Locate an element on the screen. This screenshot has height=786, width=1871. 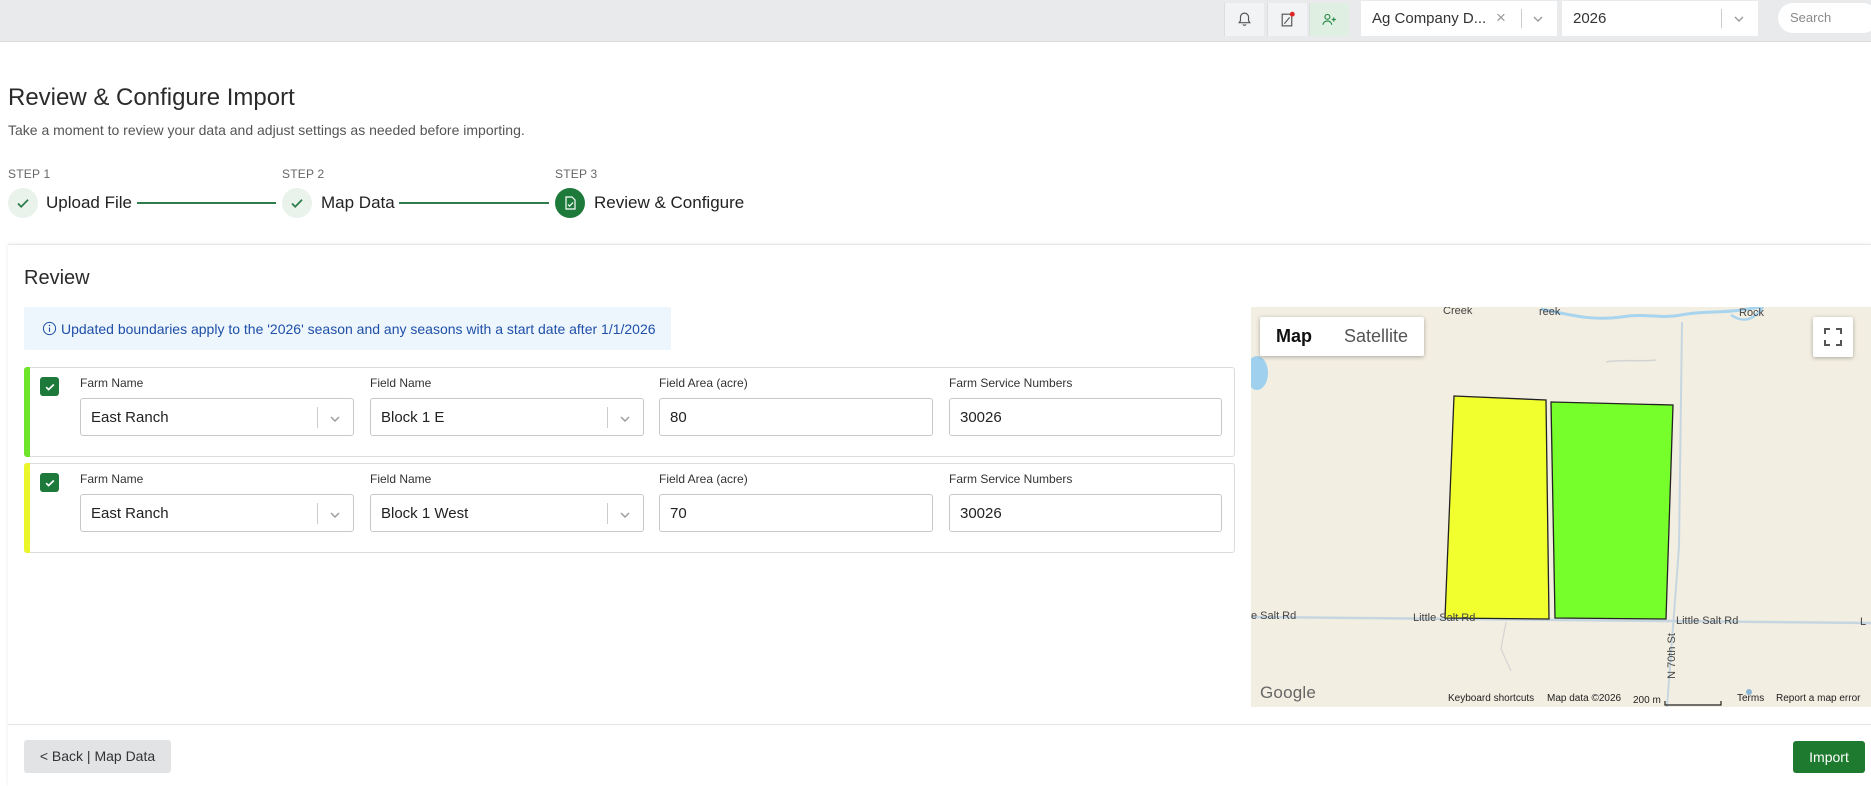
road-label: L is located at coordinates (1863, 622).